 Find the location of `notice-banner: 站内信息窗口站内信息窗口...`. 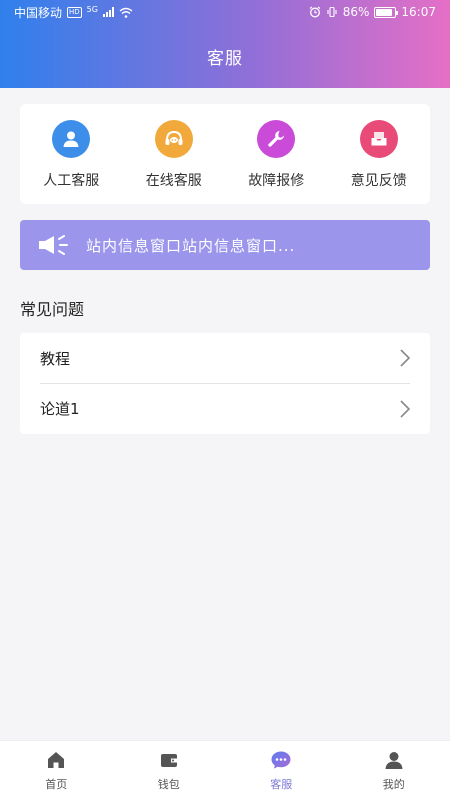

notice-banner: 站内信息窗口站内信息窗口... is located at coordinates (225, 245).